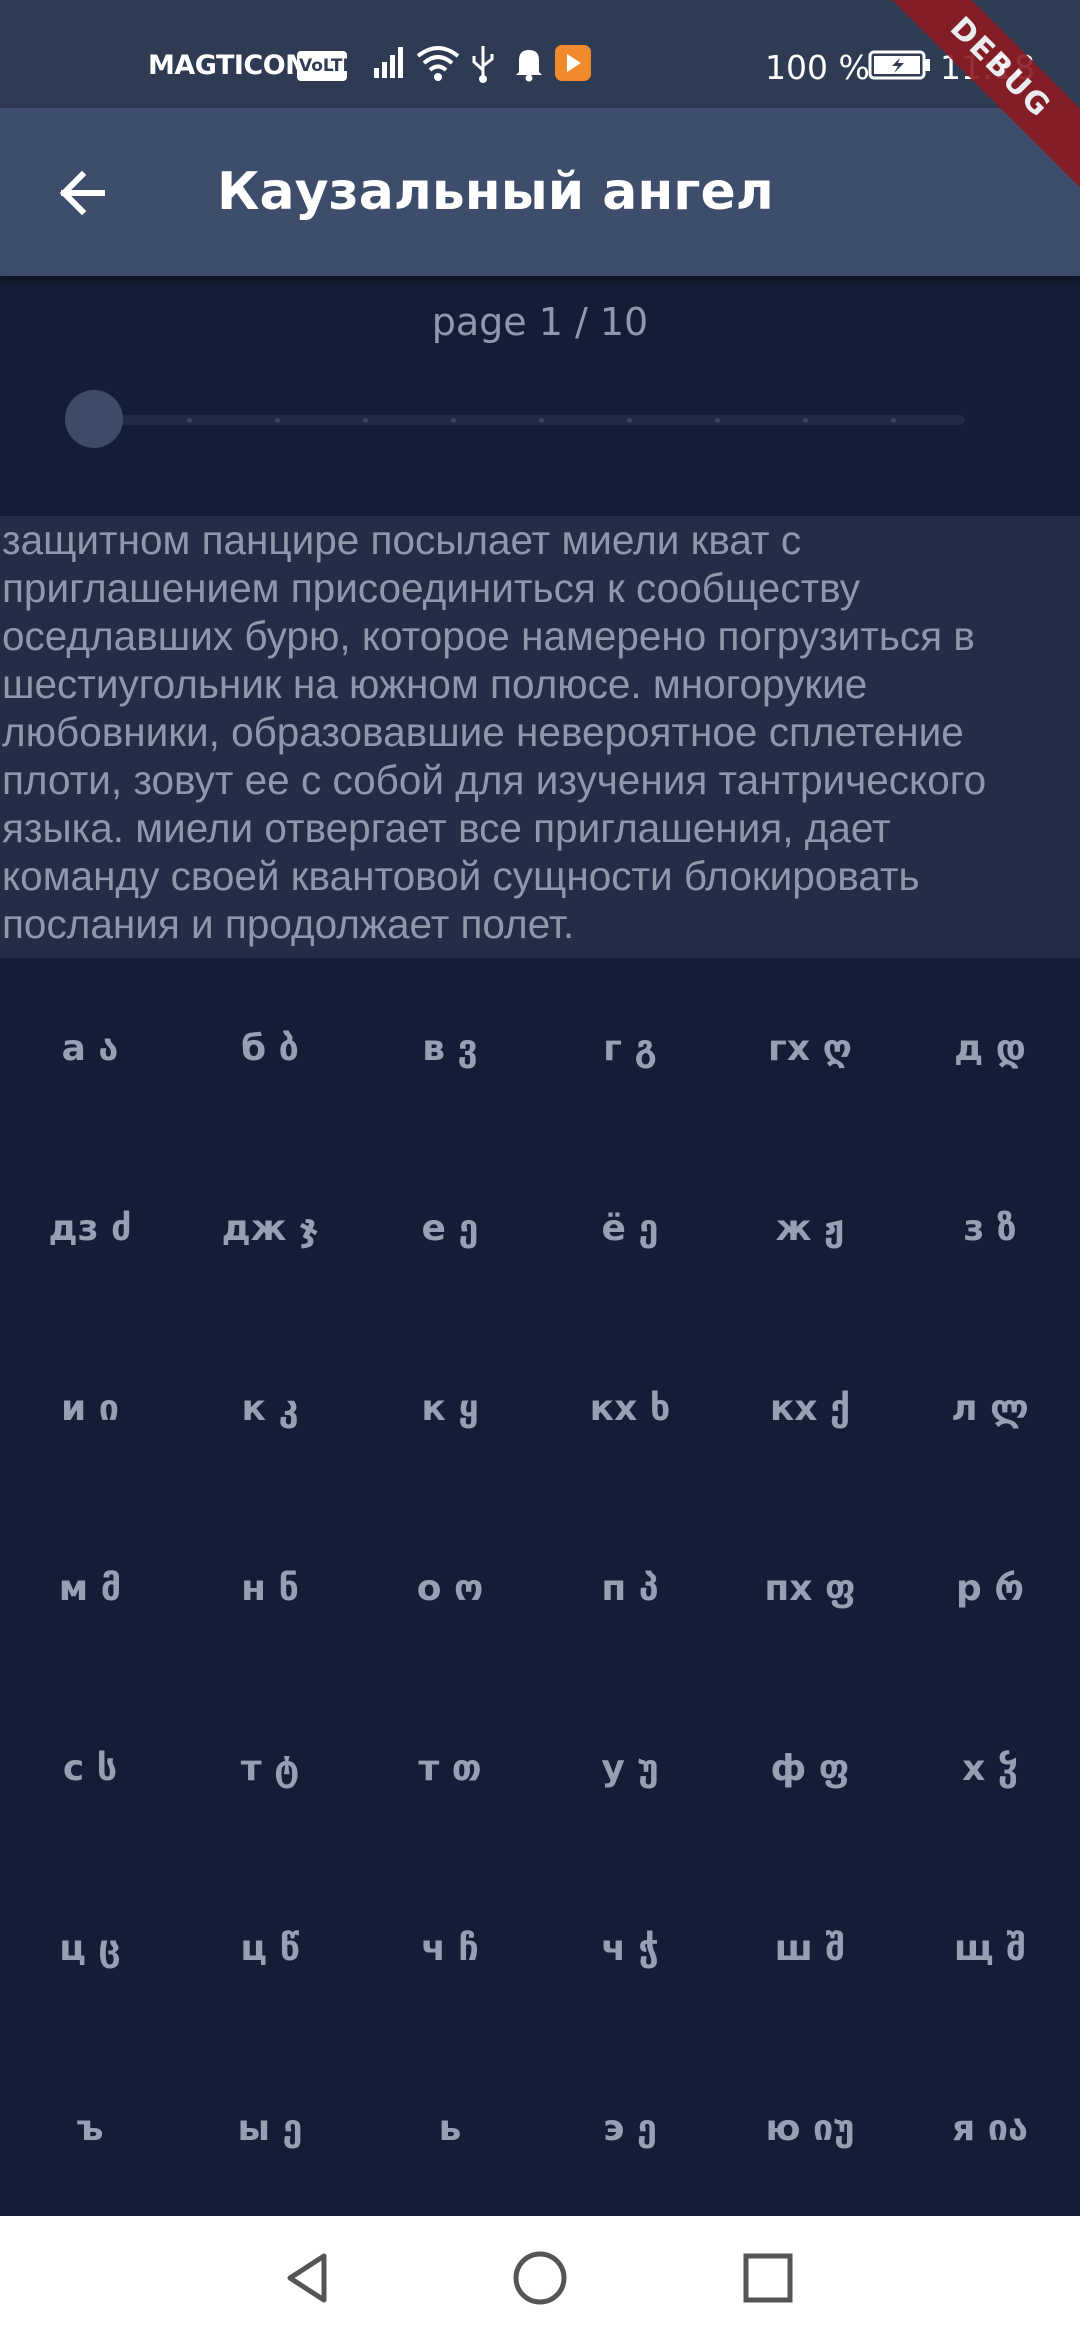  What do you see at coordinates (483, 66) in the screenshot?
I see `usb-icon` at bounding box center [483, 66].